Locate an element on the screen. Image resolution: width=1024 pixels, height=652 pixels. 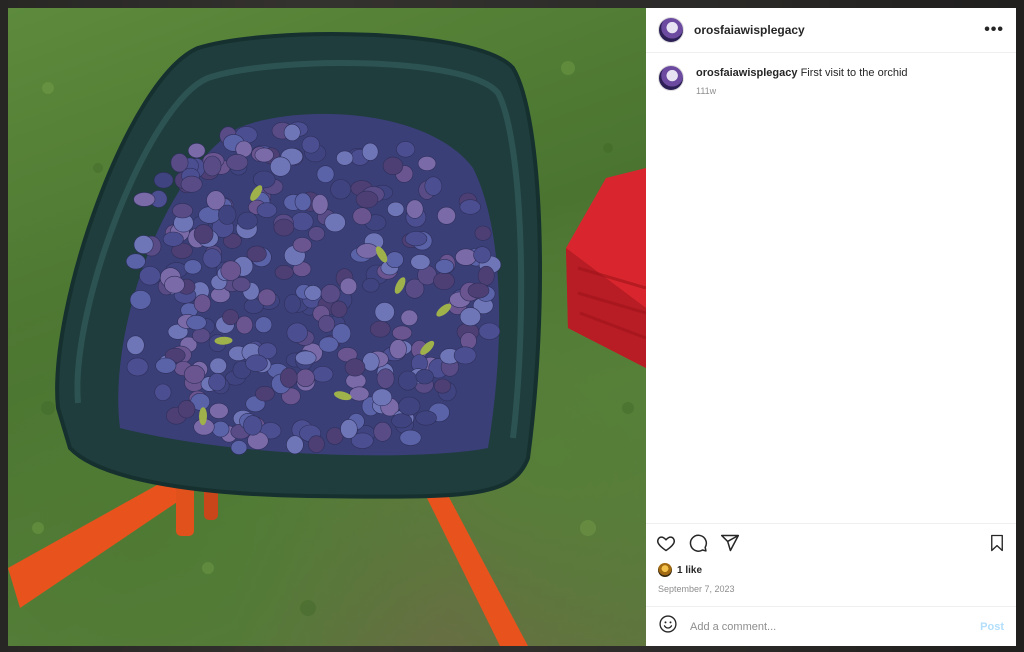
post-header: orosfaiawisplegacy ••• is located at coordinates (831, 30).